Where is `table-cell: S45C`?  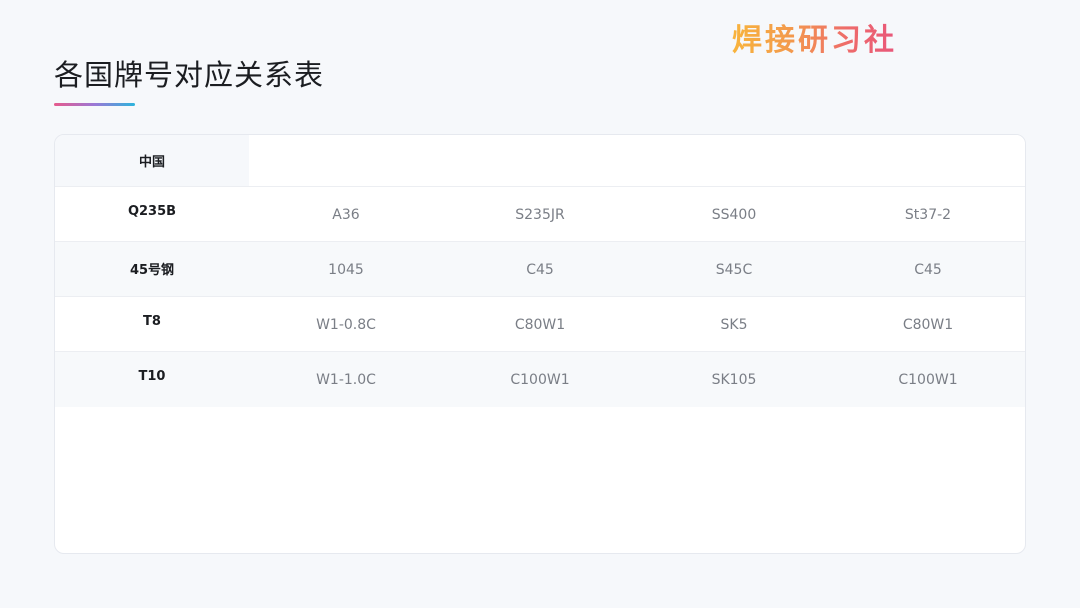
table-cell: S45C is located at coordinates (734, 270).